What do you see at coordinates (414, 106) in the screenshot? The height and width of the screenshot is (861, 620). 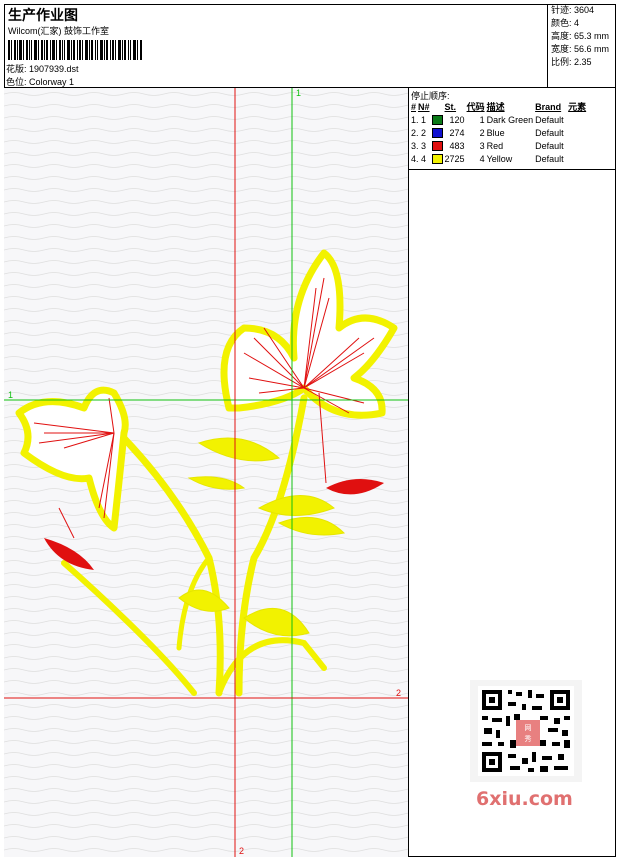 I see `col-hash: #` at bounding box center [414, 106].